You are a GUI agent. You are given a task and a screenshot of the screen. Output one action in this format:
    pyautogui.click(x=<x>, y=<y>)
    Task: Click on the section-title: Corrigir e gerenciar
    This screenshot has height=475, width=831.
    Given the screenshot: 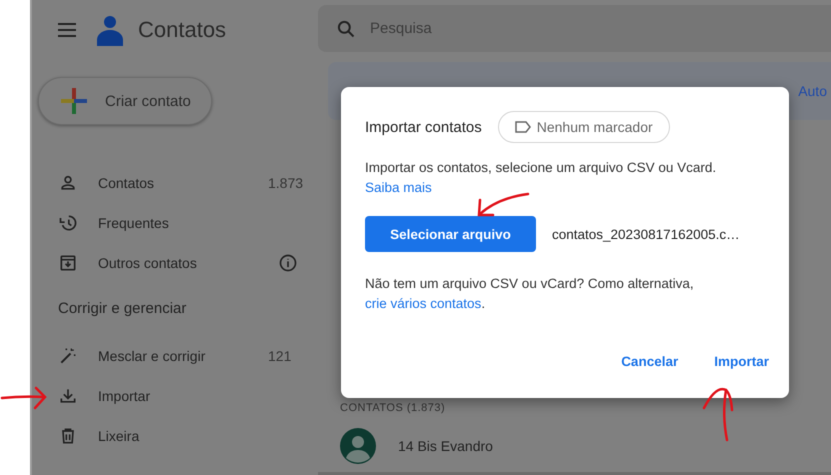 What is the action you would take?
    pyautogui.click(x=123, y=309)
    